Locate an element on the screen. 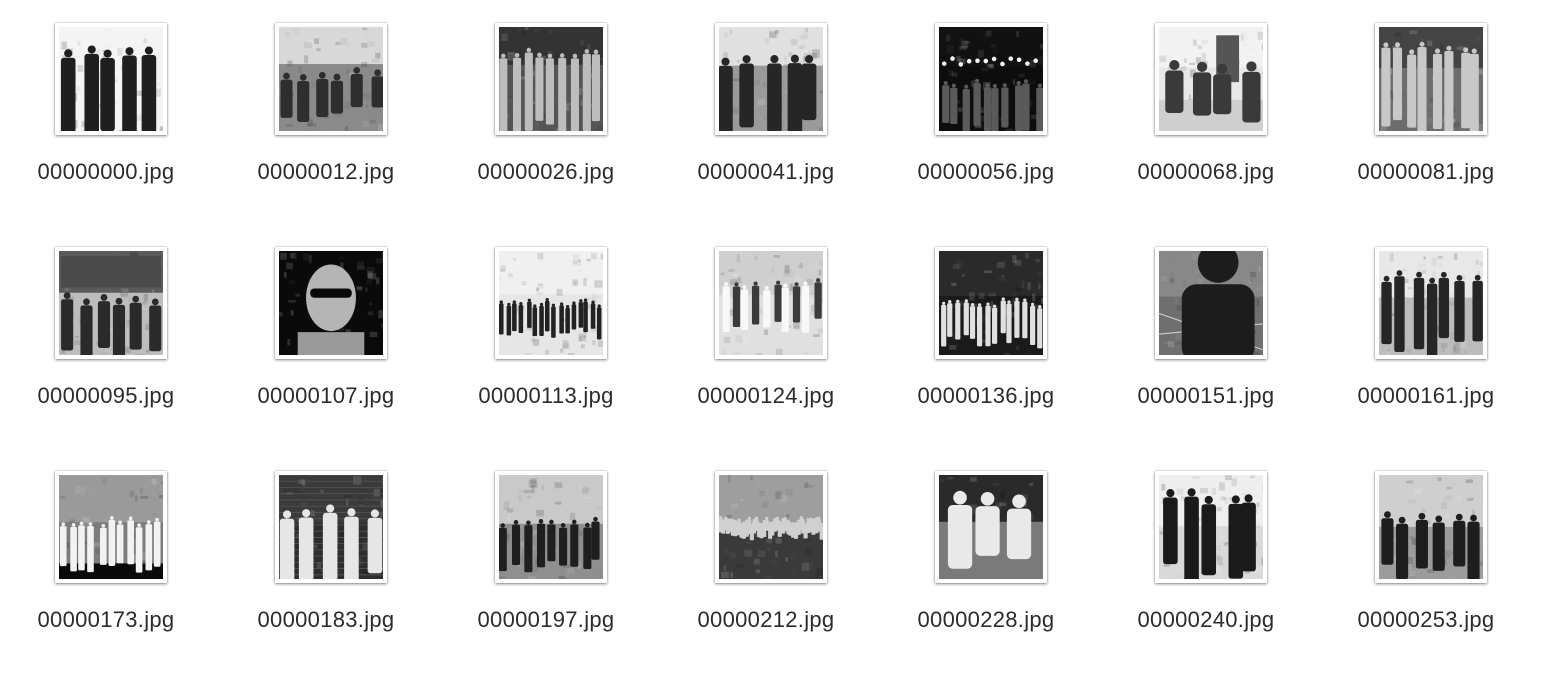 The height and width of the screenshot is (674, 1546). file-name-label: 00000240.jpg is located at coordinates (1206, 620).